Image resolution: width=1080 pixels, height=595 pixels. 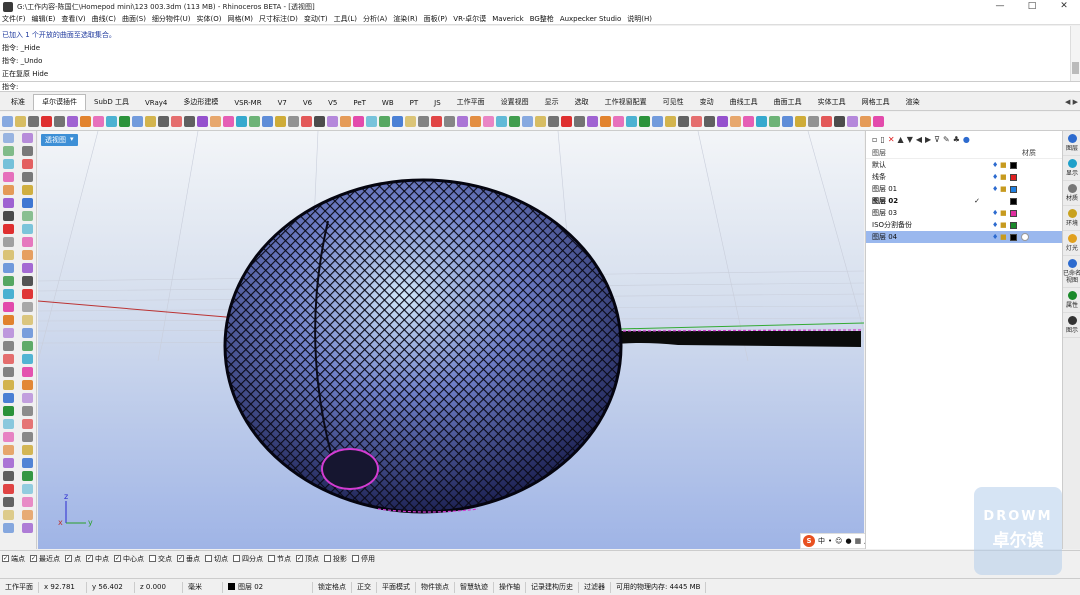 What do you see at coordinates (316, 19) in the screenshot?
I see `menu-item: 变动(T)` at bounding box center [316, 19].